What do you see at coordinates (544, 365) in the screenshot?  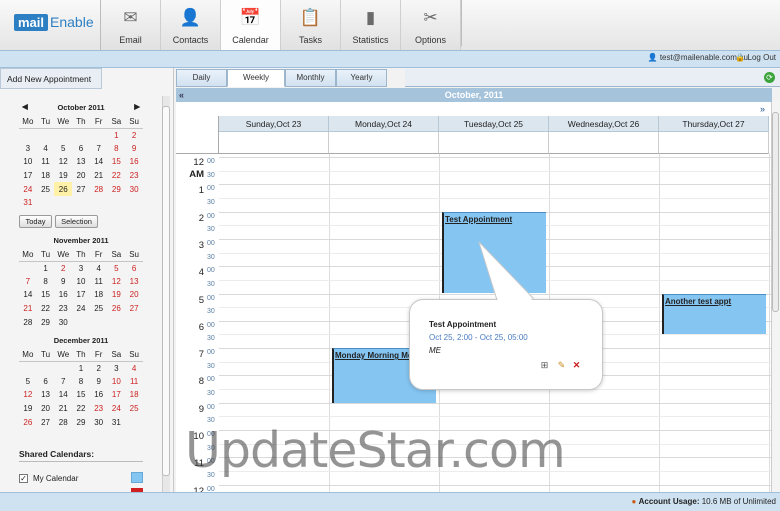 I see `view-icon: ⊞` at bounding box center [544, 365].